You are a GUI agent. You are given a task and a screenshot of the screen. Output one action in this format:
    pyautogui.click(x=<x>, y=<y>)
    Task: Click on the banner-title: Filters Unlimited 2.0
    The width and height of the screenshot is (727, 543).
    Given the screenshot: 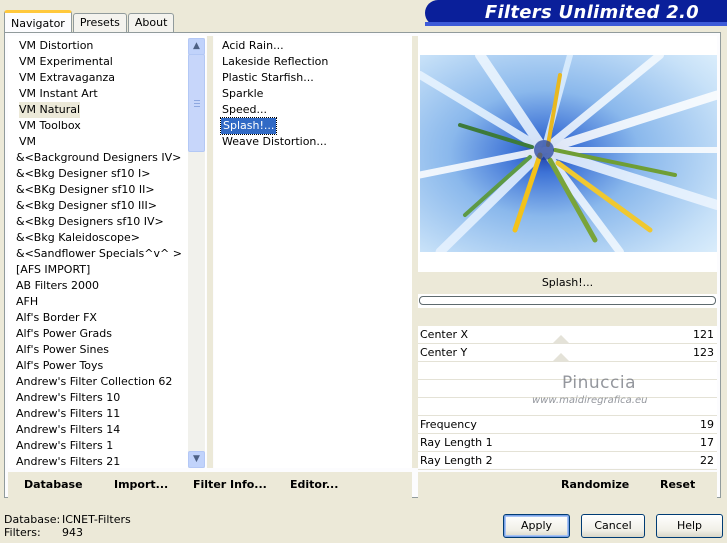 What is the action you would take?
    pyautogui.click(x=591, y=12)
    